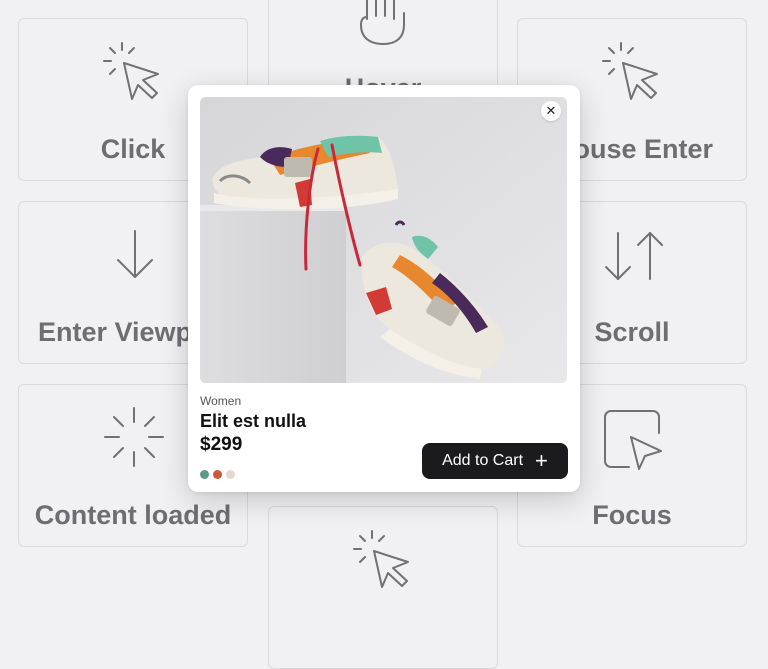 This screenshot has width=768, height=669. I want to click on trigger-label: Focus, so click(632, 515).